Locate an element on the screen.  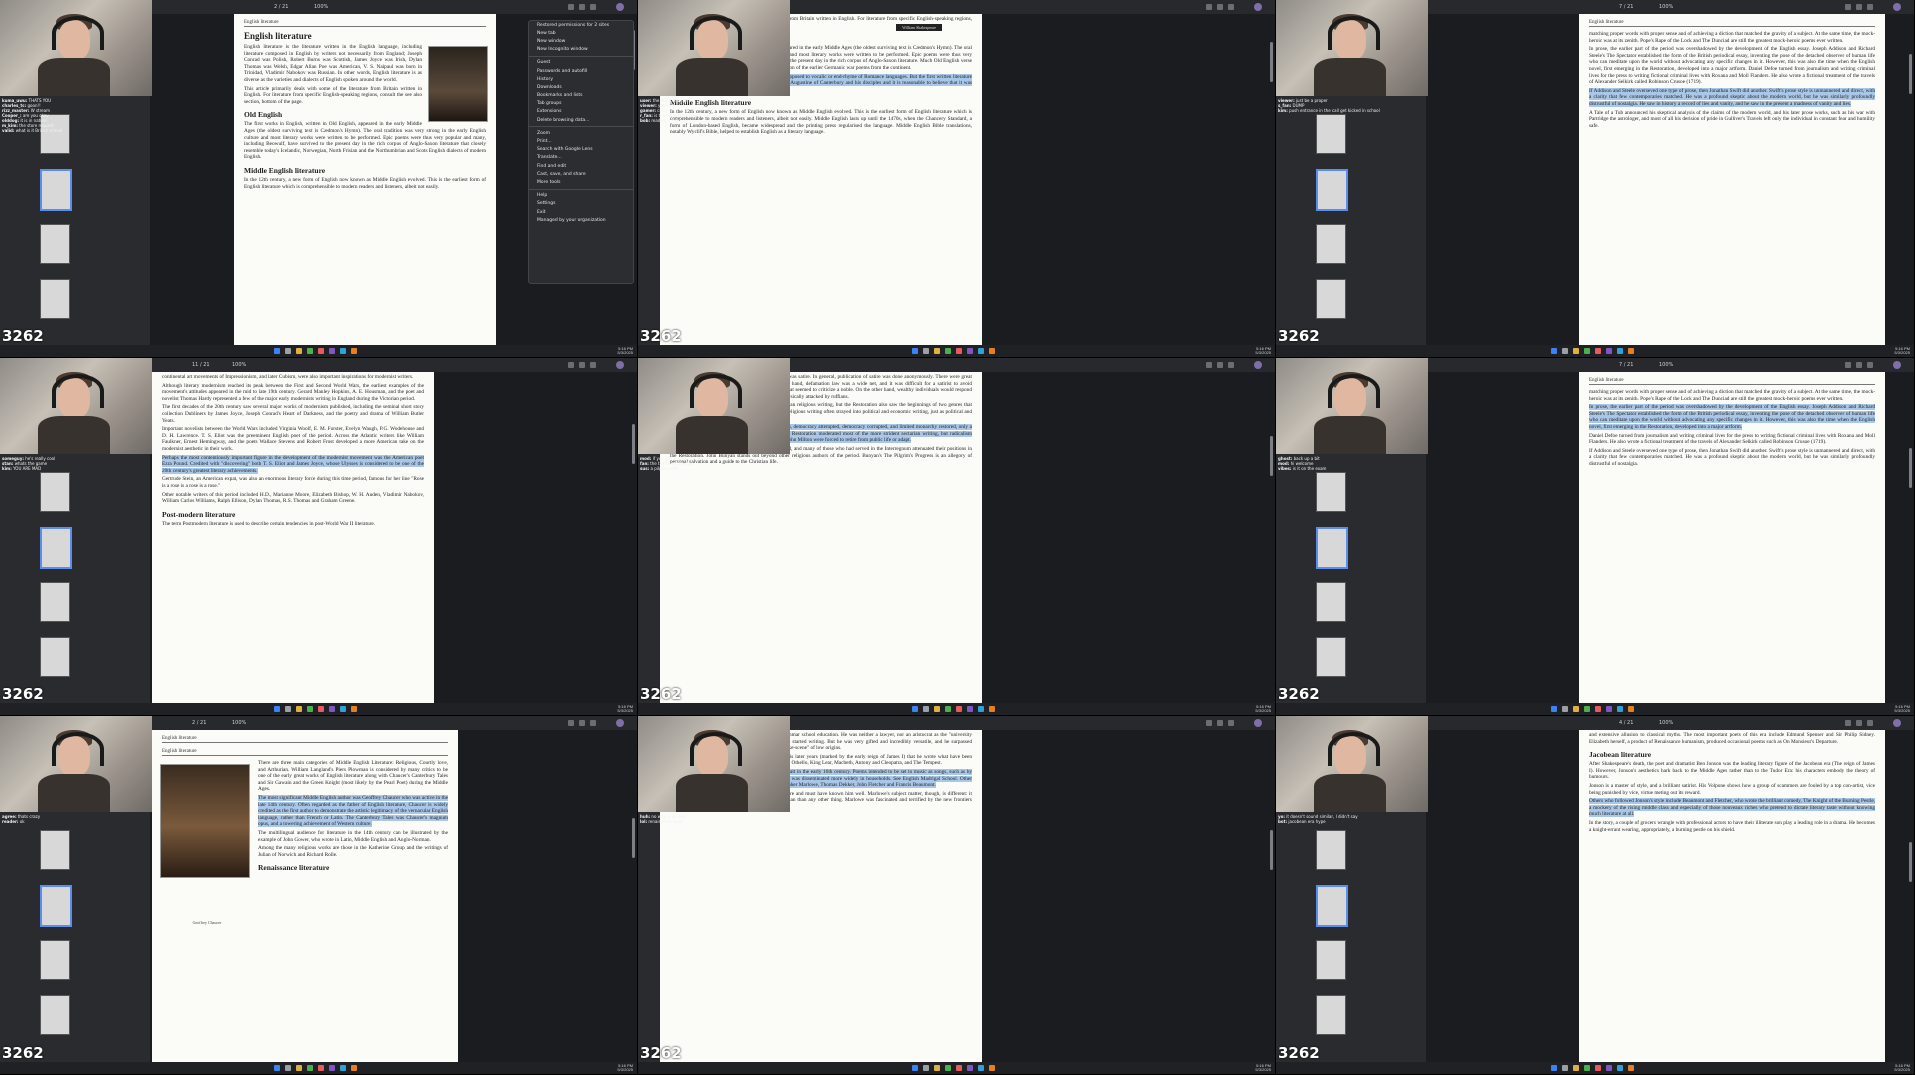
page-indicator: 7 / 21 is located at coordinates (1626, 7).